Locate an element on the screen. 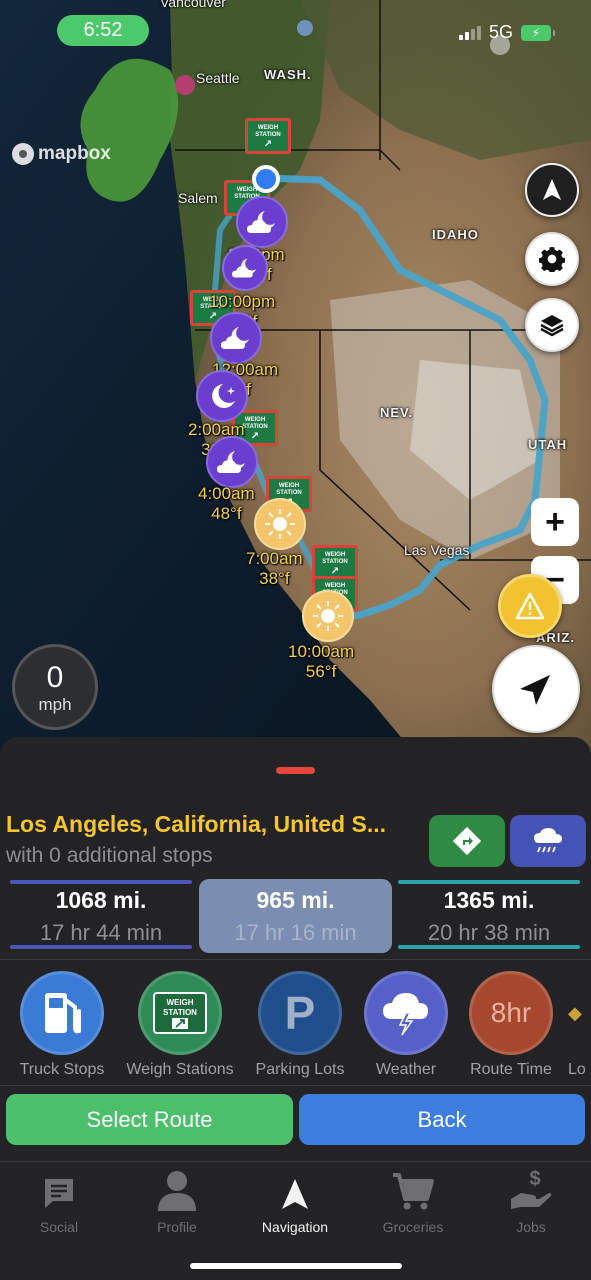 The image size is (591, 1280). recenter-button is located at coordinates (536, 689).